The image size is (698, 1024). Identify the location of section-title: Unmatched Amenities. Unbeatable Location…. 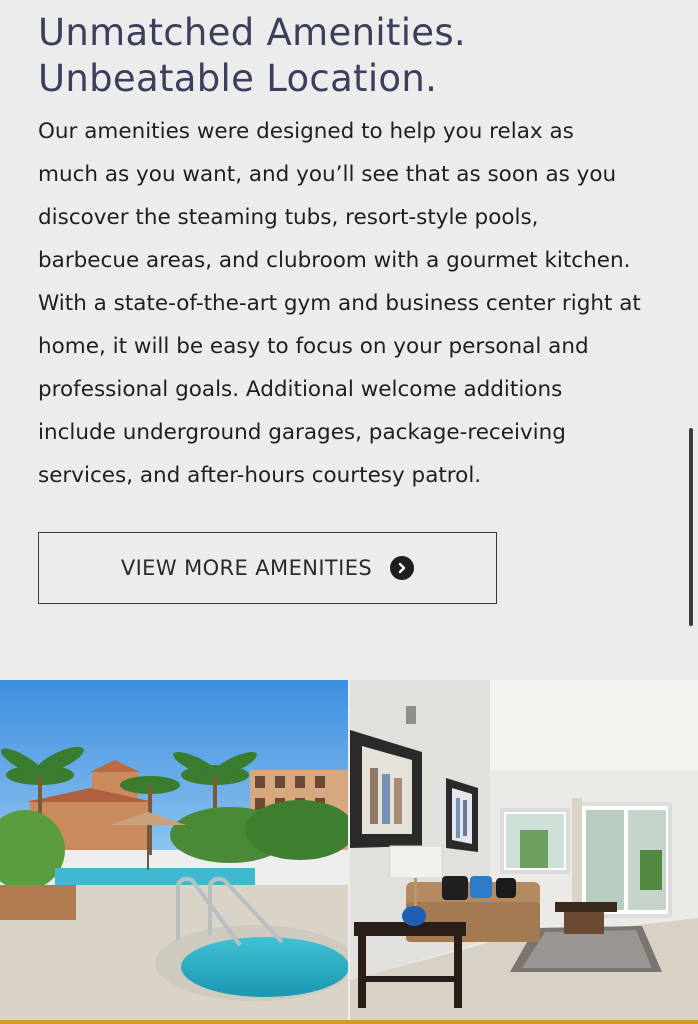
(348, 56).